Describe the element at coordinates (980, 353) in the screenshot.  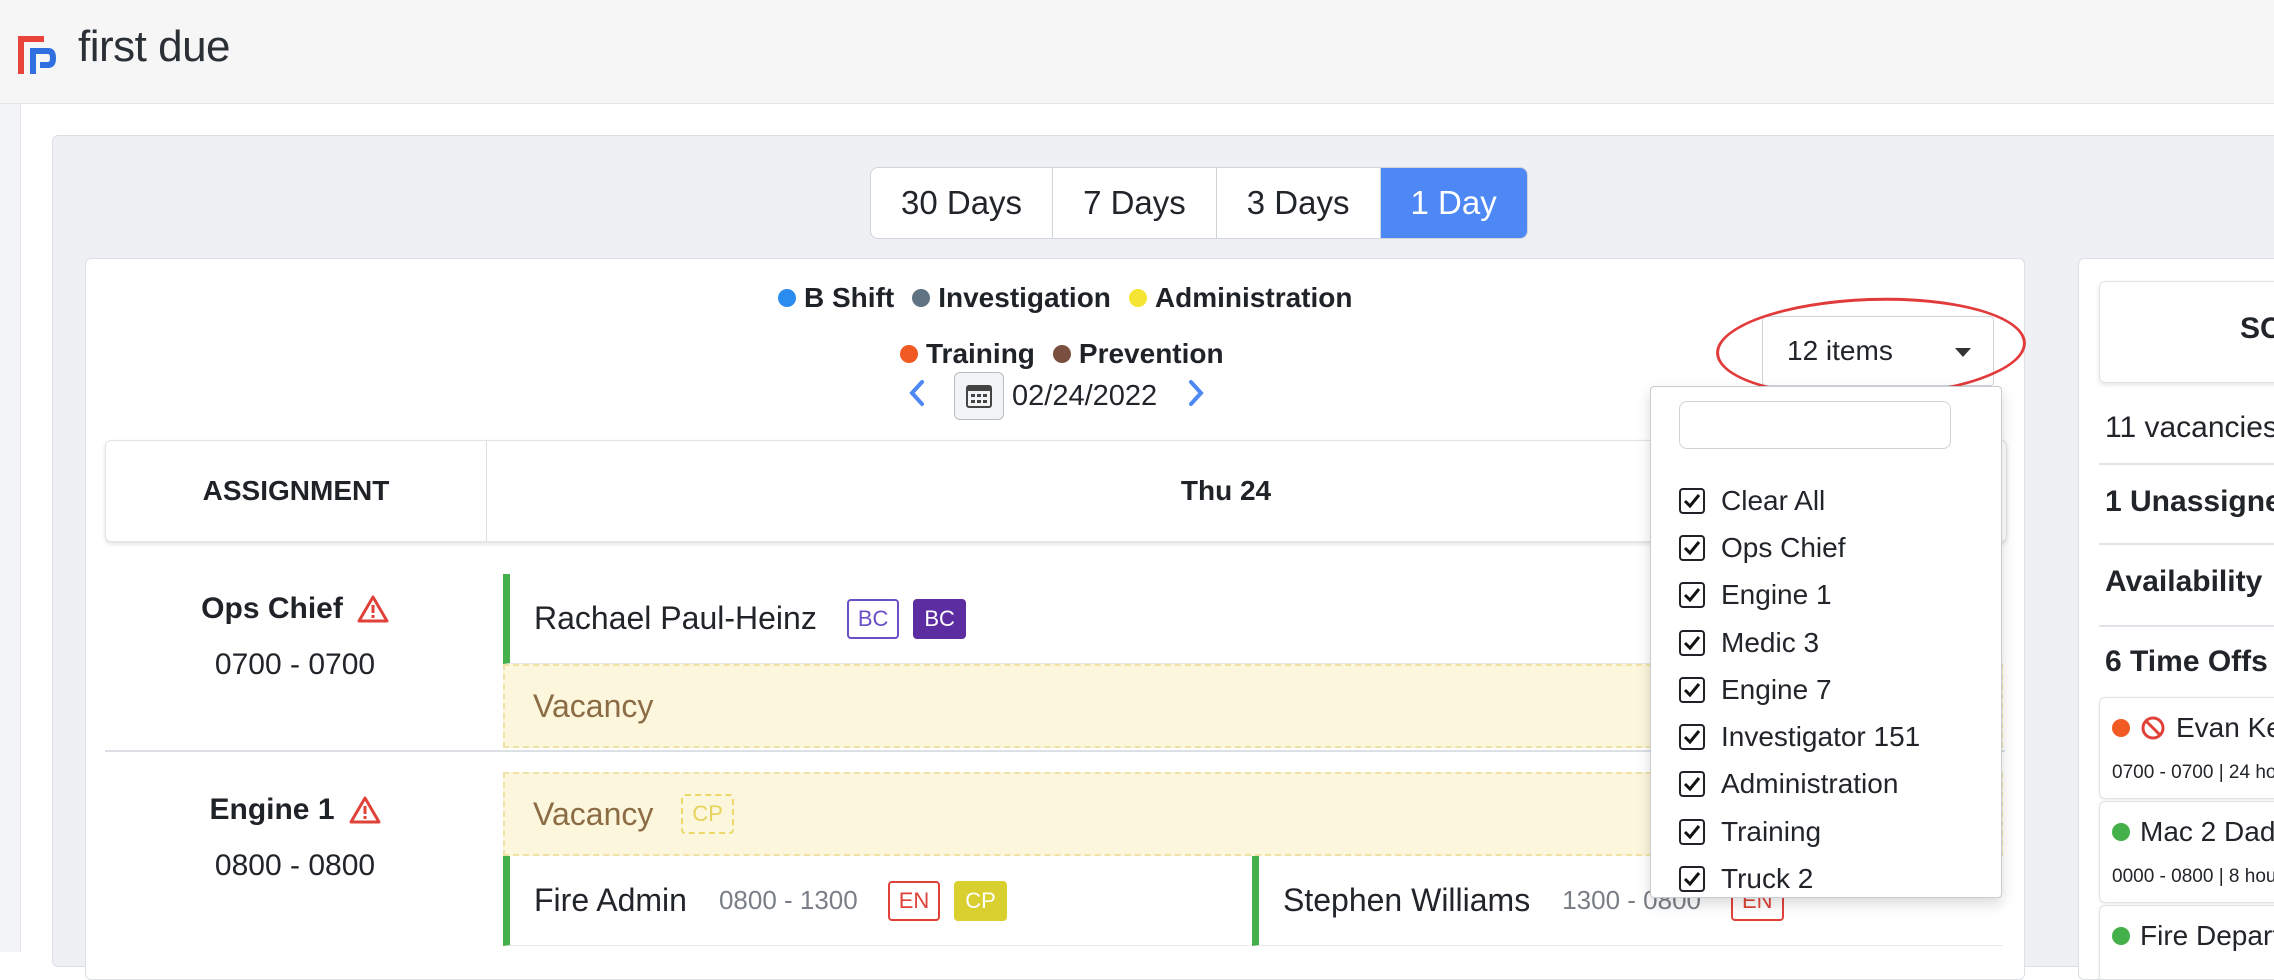
I see `legend-label: Training` at that location.